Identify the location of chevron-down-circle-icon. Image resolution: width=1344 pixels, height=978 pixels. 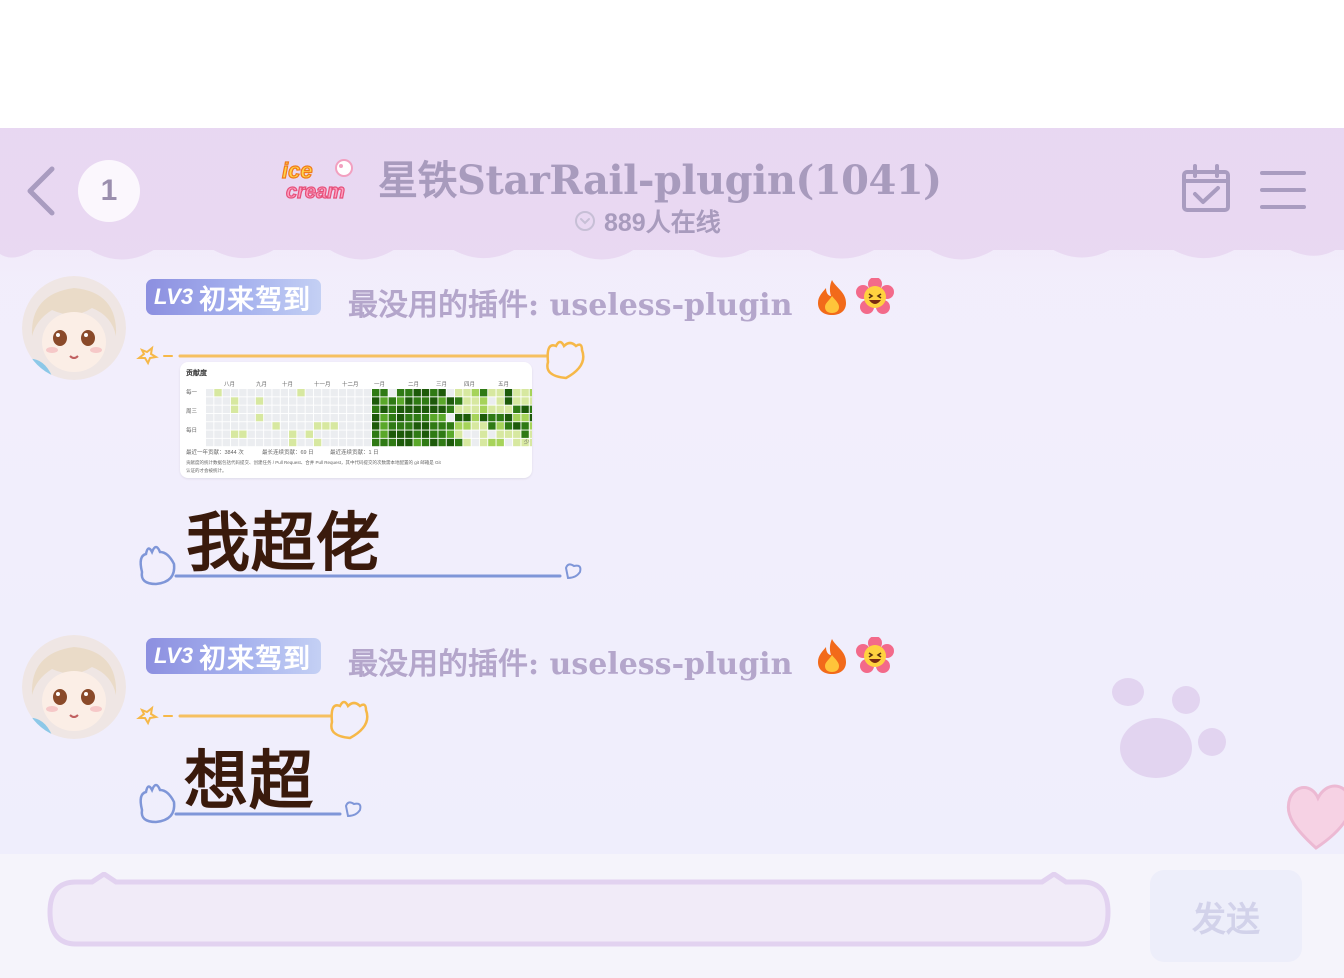
(585, 221).